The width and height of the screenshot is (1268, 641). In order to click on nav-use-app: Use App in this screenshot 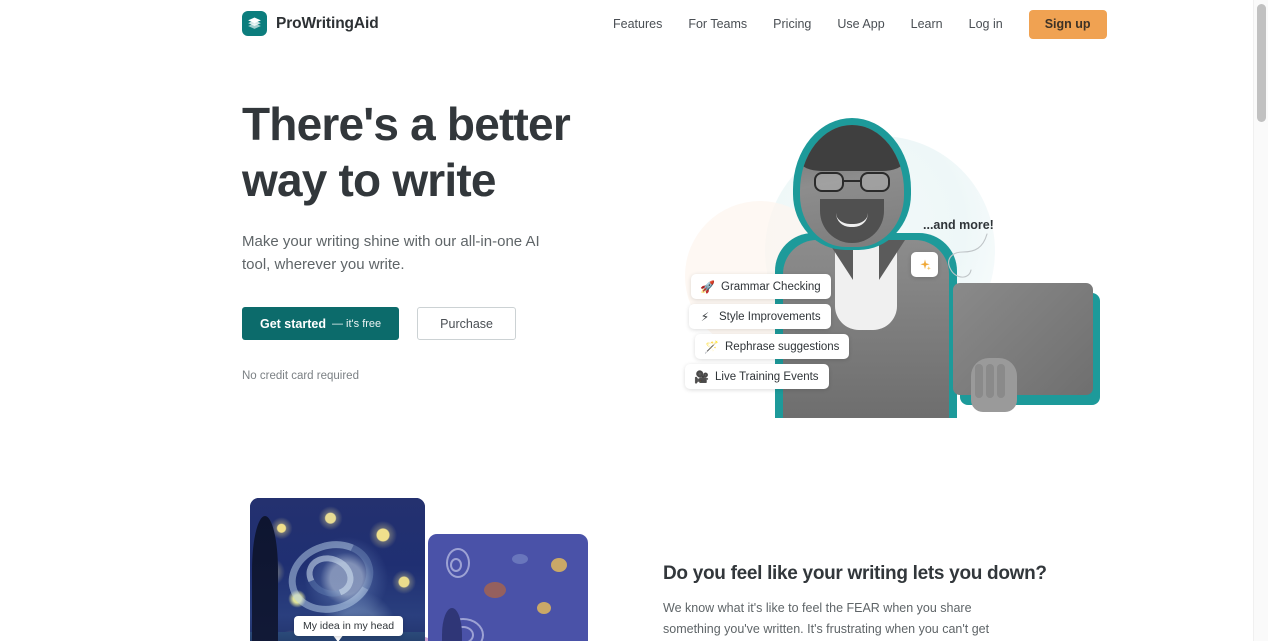, I will do `click(860, 24)`.